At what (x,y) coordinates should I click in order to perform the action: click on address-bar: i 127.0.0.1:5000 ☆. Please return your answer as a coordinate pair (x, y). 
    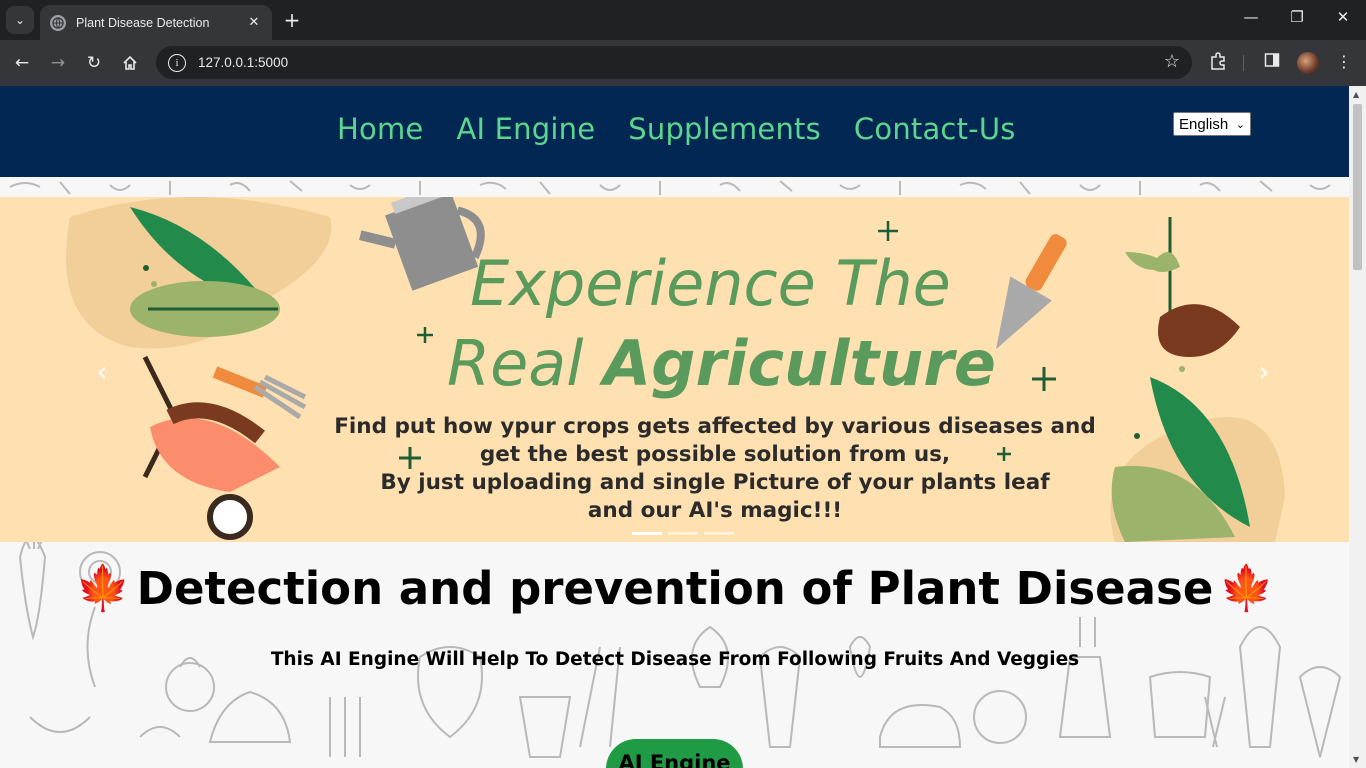
    Looking at the image, I should click on (674, 62).